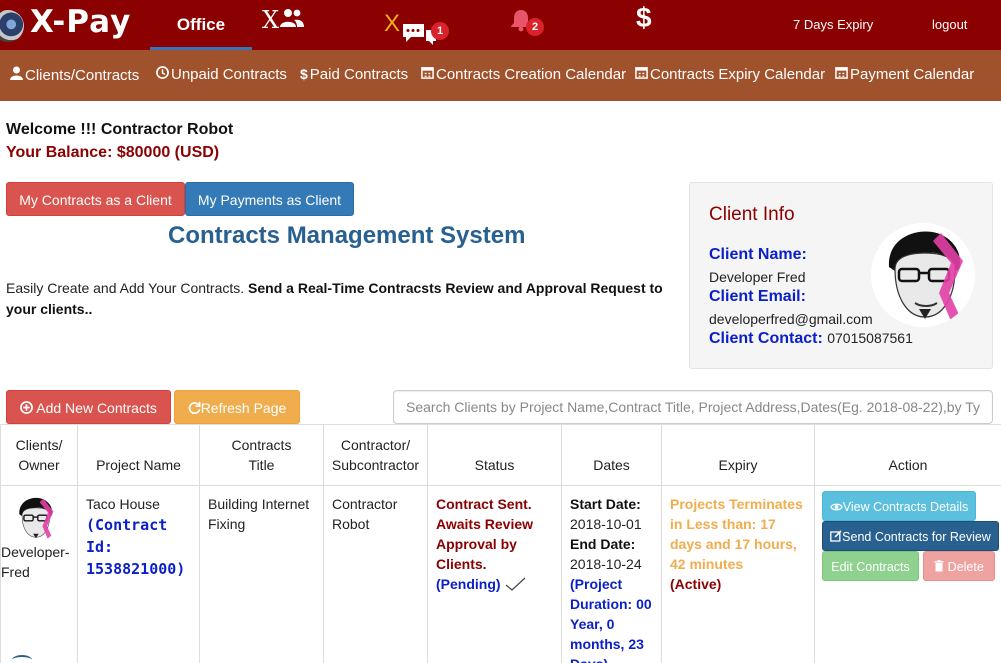 The width and height of the screenshot is (1001, 663). I want to click on col-header-action: Action, so click(907, 455).